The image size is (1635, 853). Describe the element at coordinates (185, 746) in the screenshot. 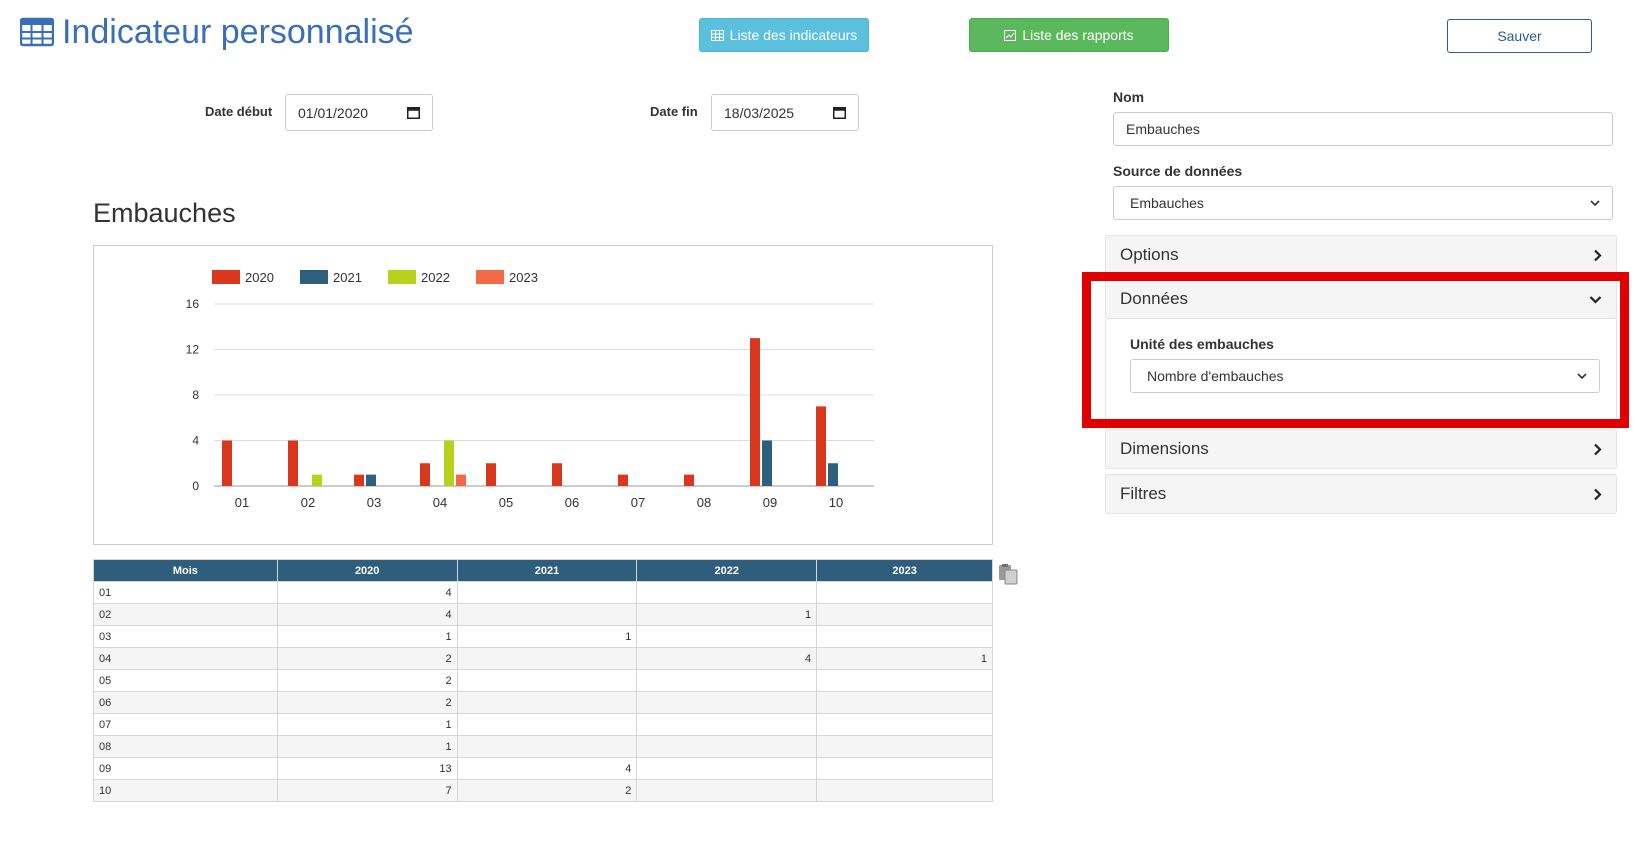

I see `table-cell-month: 08` at that location.